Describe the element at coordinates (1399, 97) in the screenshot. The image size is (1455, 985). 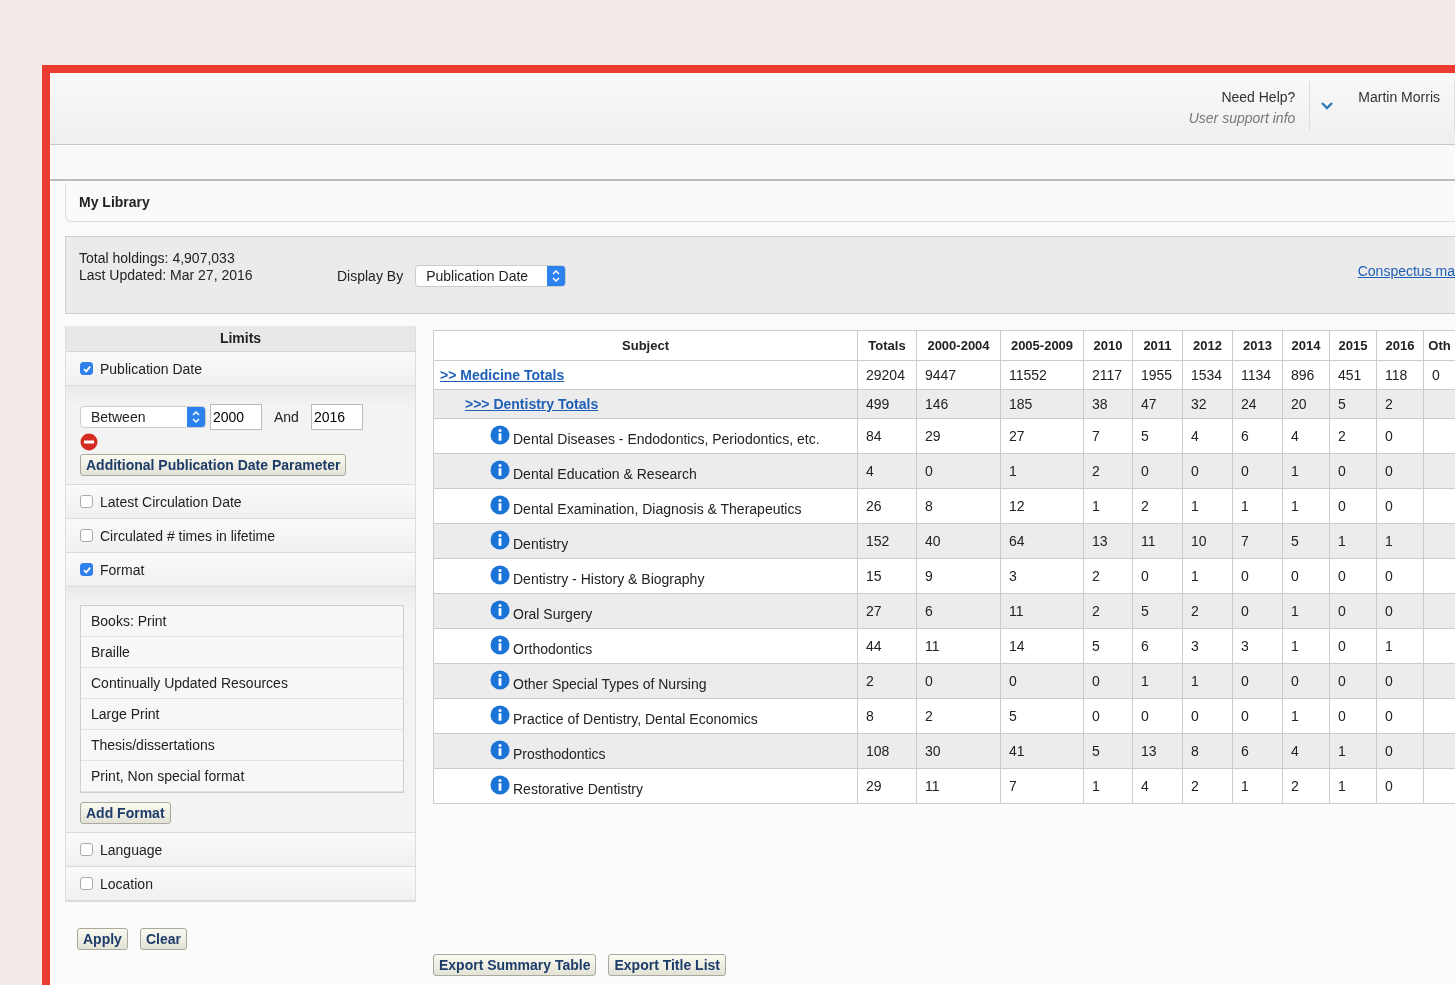
I see `user-name: Martin Morris` at that location.